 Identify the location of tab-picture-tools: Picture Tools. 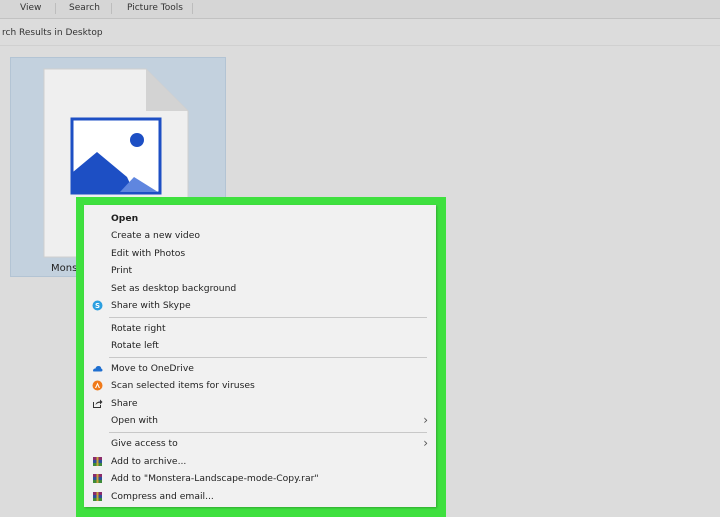
(155, 8).